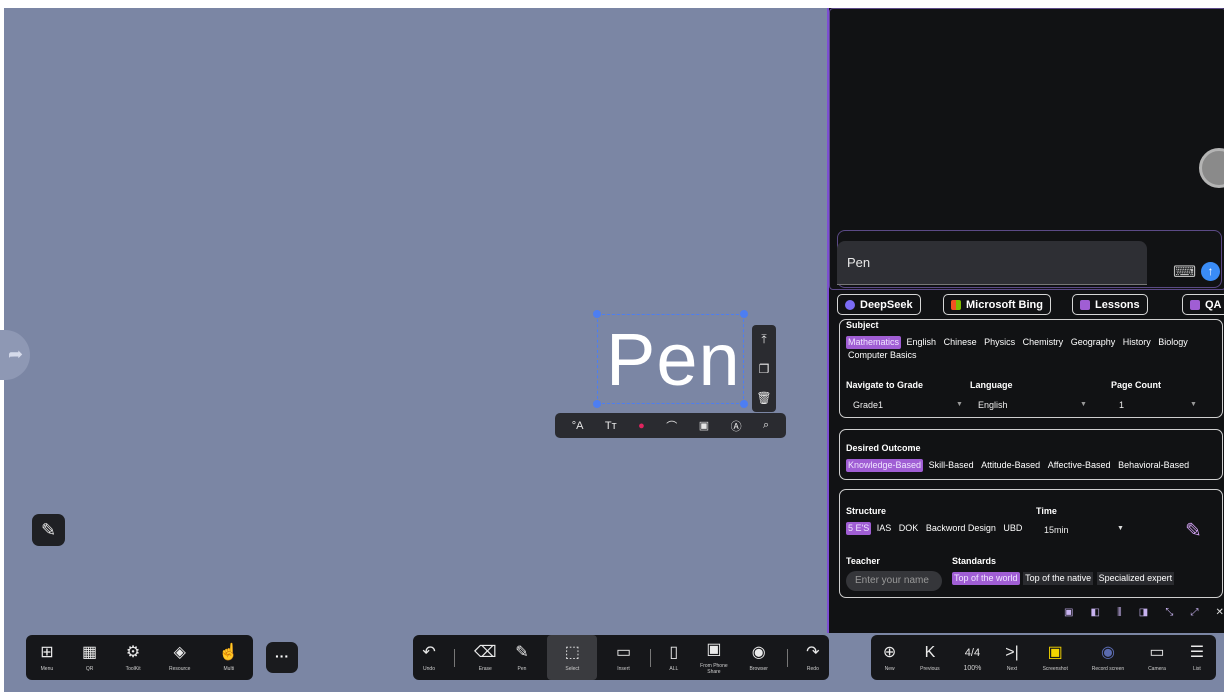 The width and height of the screenshot is (1224, 695). What do you see at coordinates (641, 426) in the screenshot?
I see `text-color-icon: ●` at bounding box center [641, 426].